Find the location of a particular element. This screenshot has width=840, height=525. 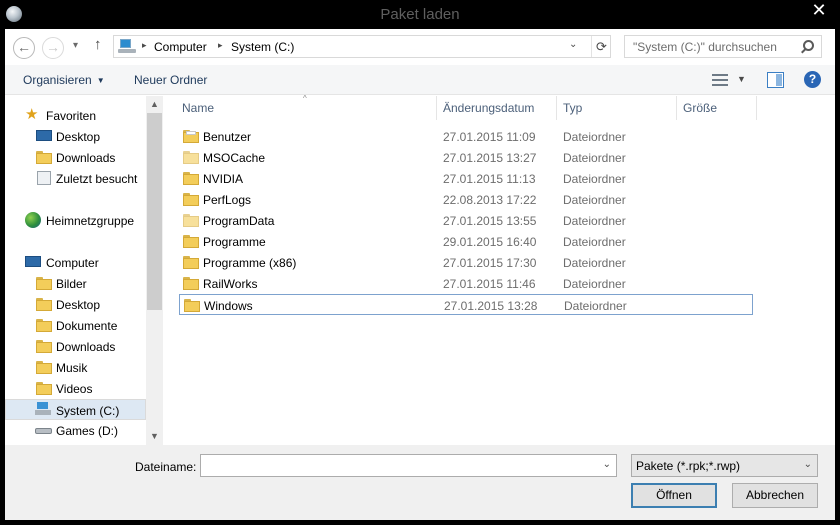

file-name: NVIDIA is located at coordinates (223, 179).